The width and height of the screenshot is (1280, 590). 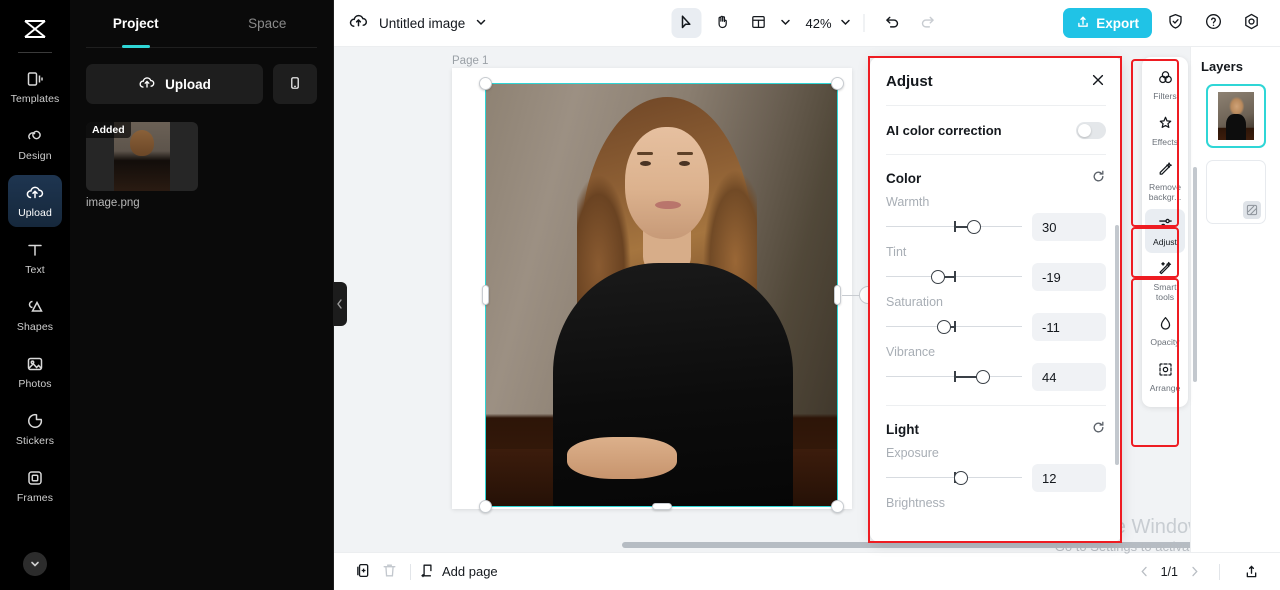 What do you see at coordinates (1165, 225) in the screenshot?
I see `adjust-sliders-icon` at bounding box center [1165, 225].